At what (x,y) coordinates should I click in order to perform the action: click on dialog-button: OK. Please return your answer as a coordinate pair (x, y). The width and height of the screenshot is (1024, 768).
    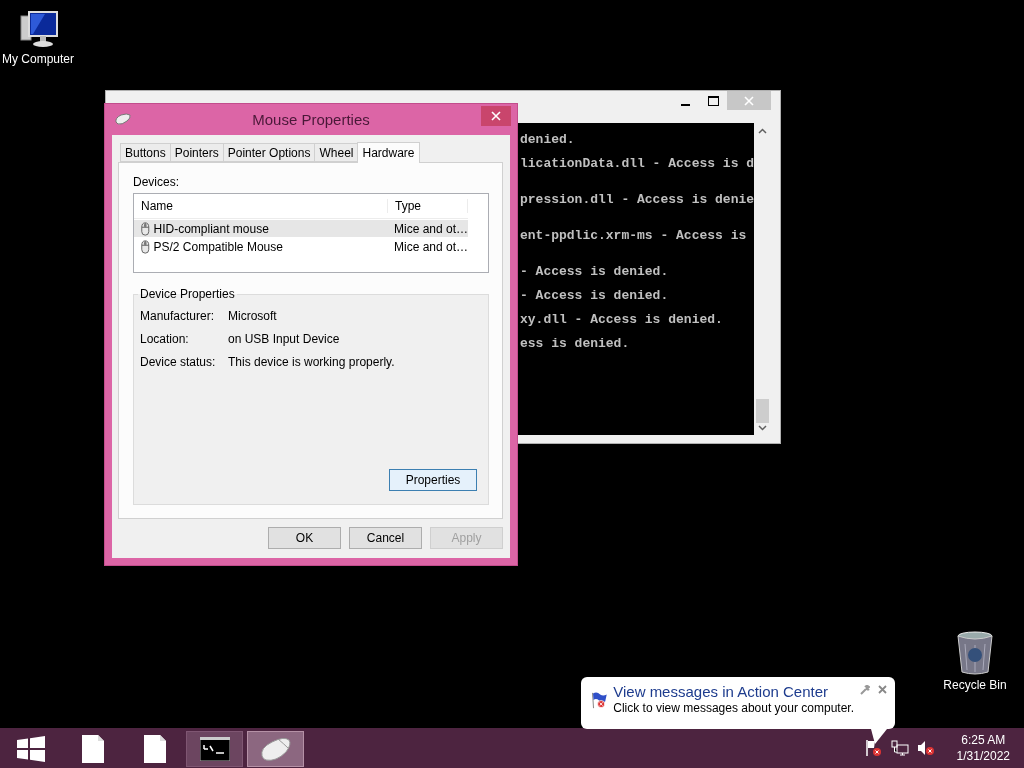
    Looking at the image, I should click on (304, 538).